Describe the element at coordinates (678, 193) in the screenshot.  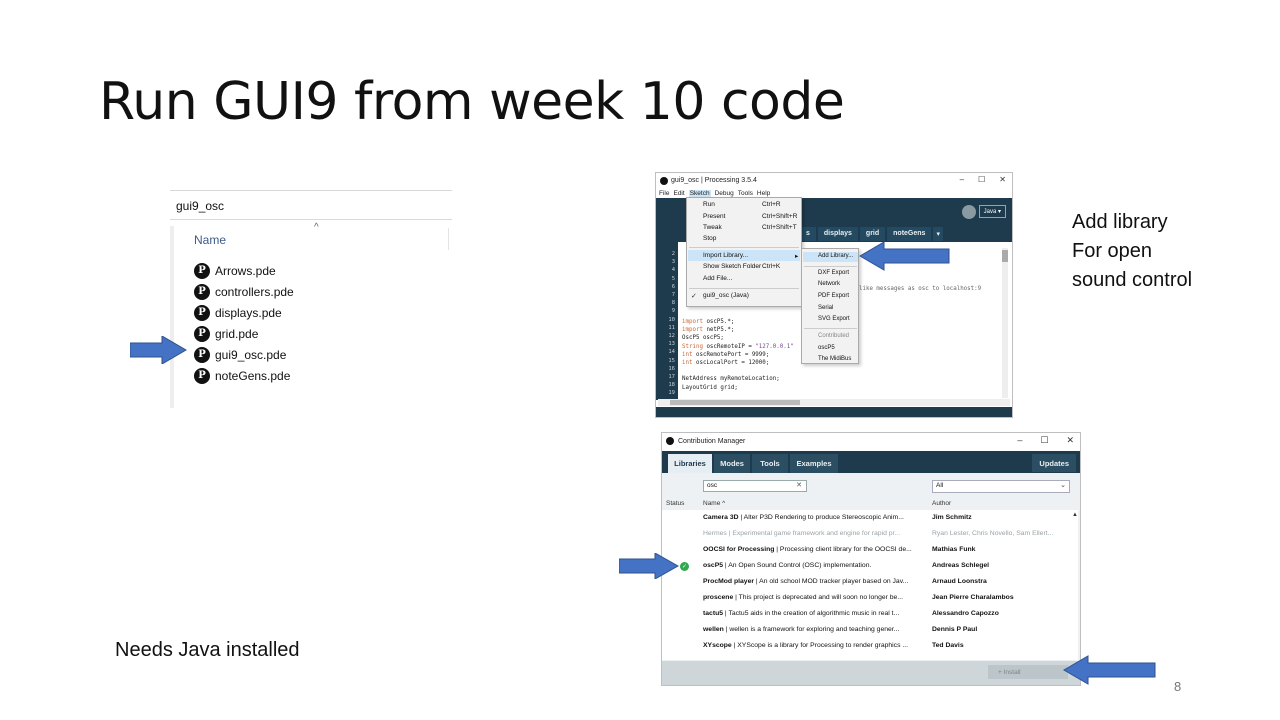
I see `menu-edit: Edit` at that location.